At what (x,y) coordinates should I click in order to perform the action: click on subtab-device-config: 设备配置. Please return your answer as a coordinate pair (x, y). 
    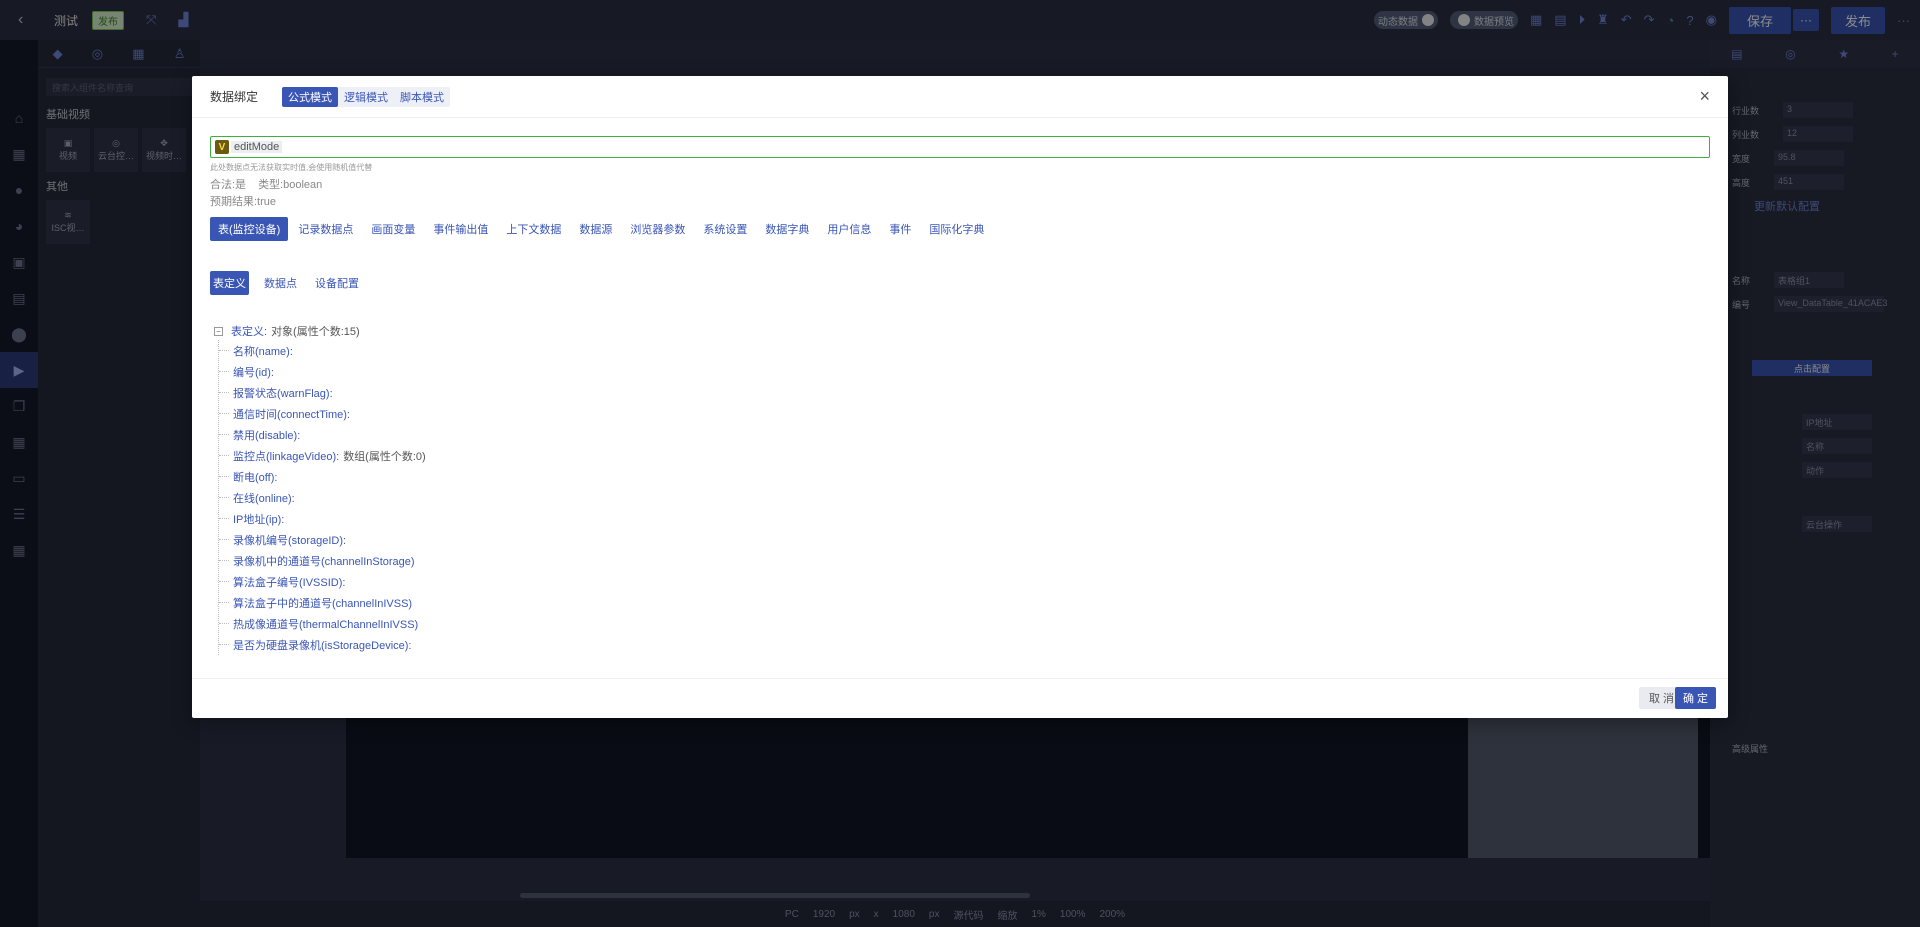
    Looking at the image, I should click on (337, 283).